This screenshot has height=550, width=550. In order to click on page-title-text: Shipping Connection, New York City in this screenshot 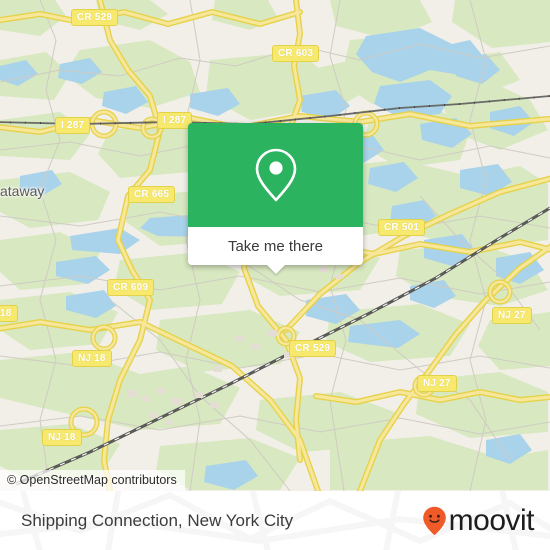, I will do `click(157, 520)`.